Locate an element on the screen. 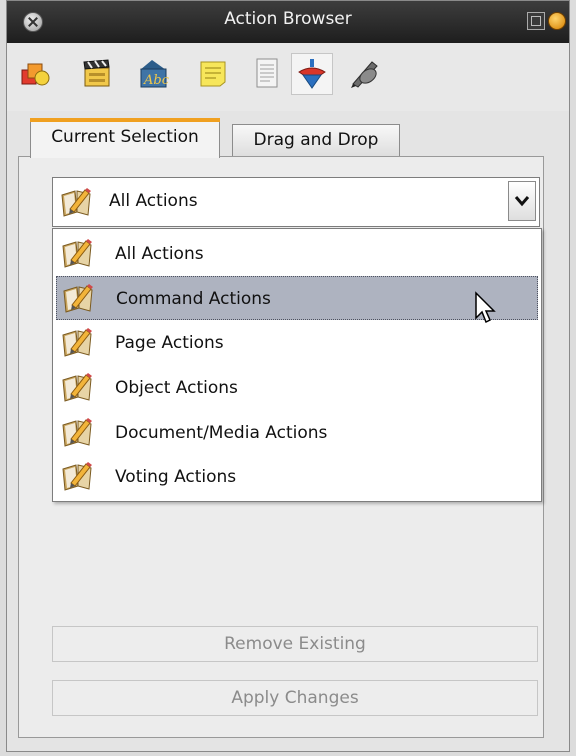 Image resolution: width=576 pixels, height=756 pixels. dropdown-item-label: Command Actions is located at coordinates (193, 299).